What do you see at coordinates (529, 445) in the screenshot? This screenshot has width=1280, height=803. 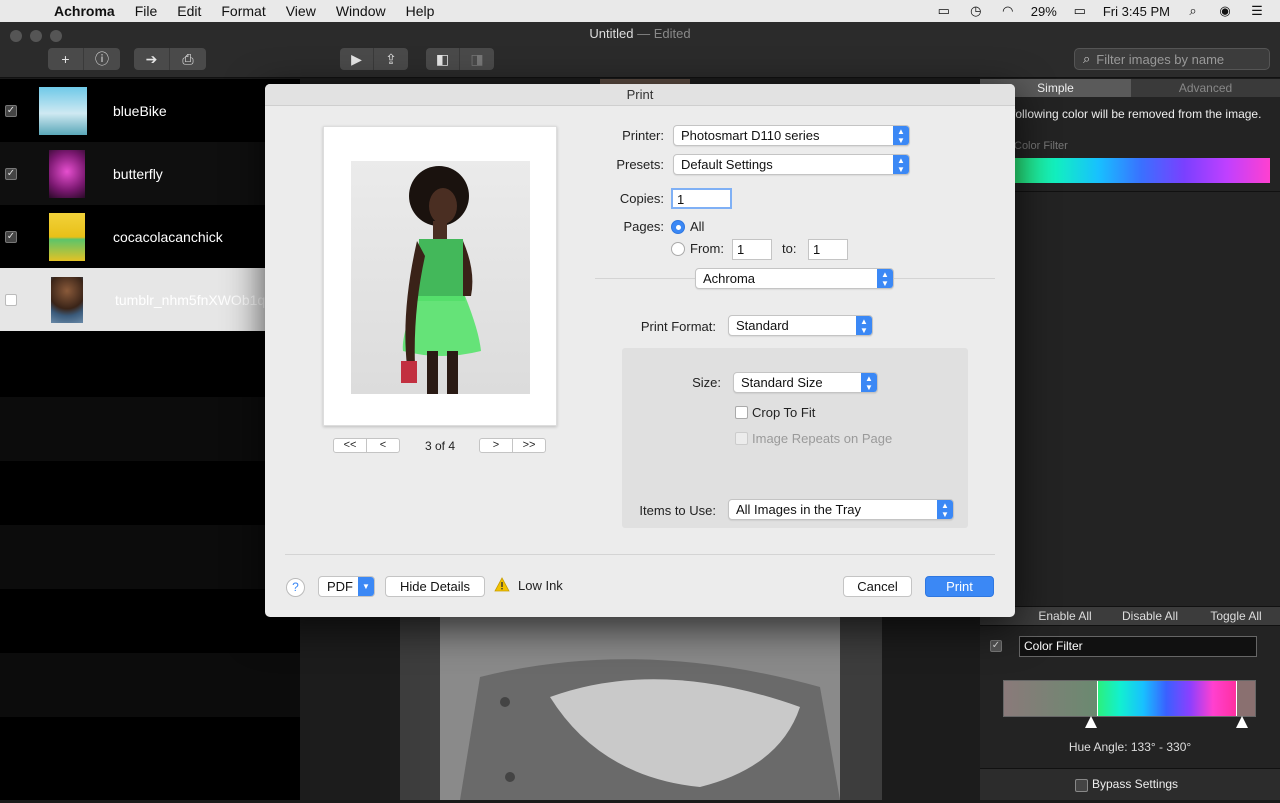 I see `last-page-button: >>` at bounding box center [529, 445].